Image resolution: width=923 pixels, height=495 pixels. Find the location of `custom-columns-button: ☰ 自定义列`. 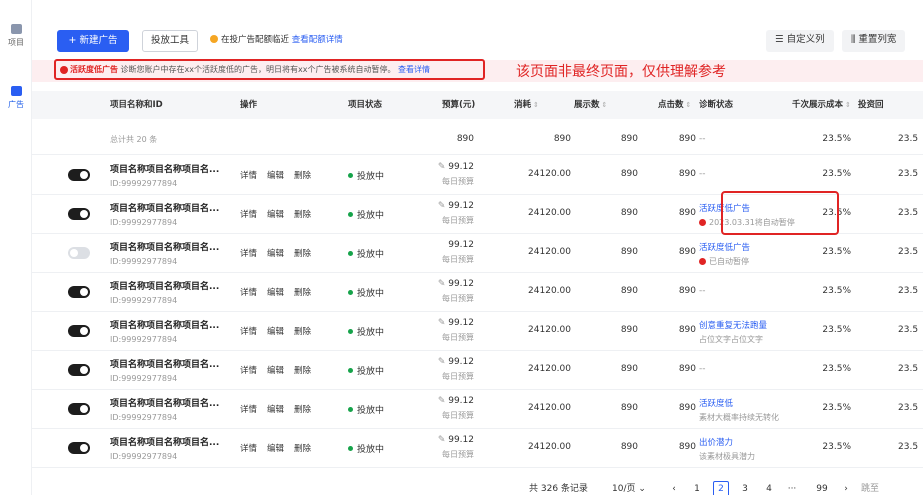

custom-columns-button: ☰ 自定义列 is located at coordinates (800, 41).